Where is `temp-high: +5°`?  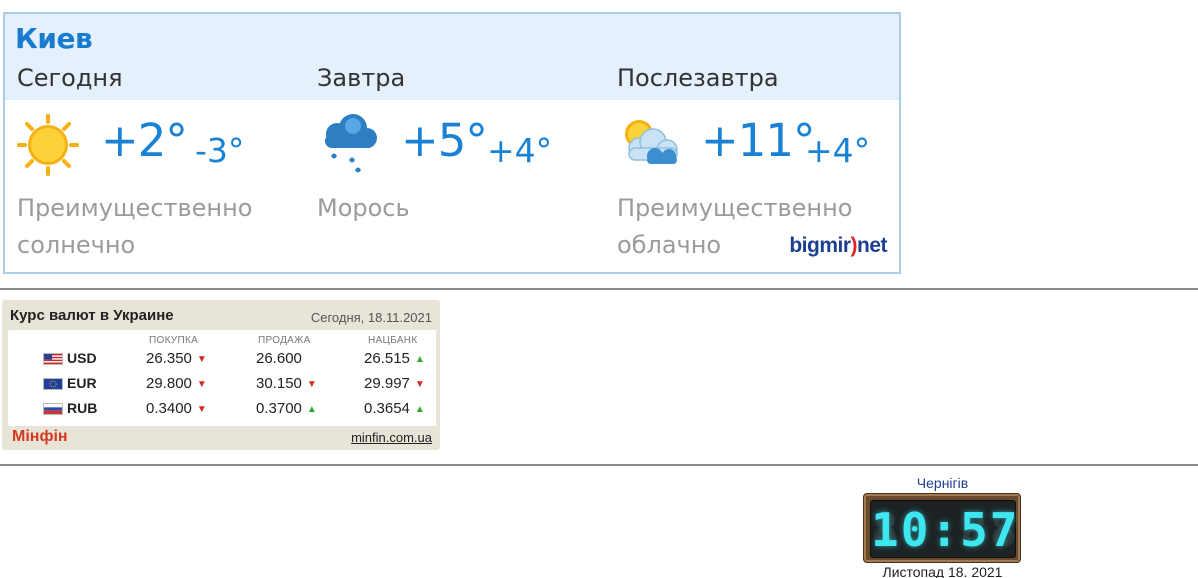
temp-high: +5° is located at coordinates (444, 140).